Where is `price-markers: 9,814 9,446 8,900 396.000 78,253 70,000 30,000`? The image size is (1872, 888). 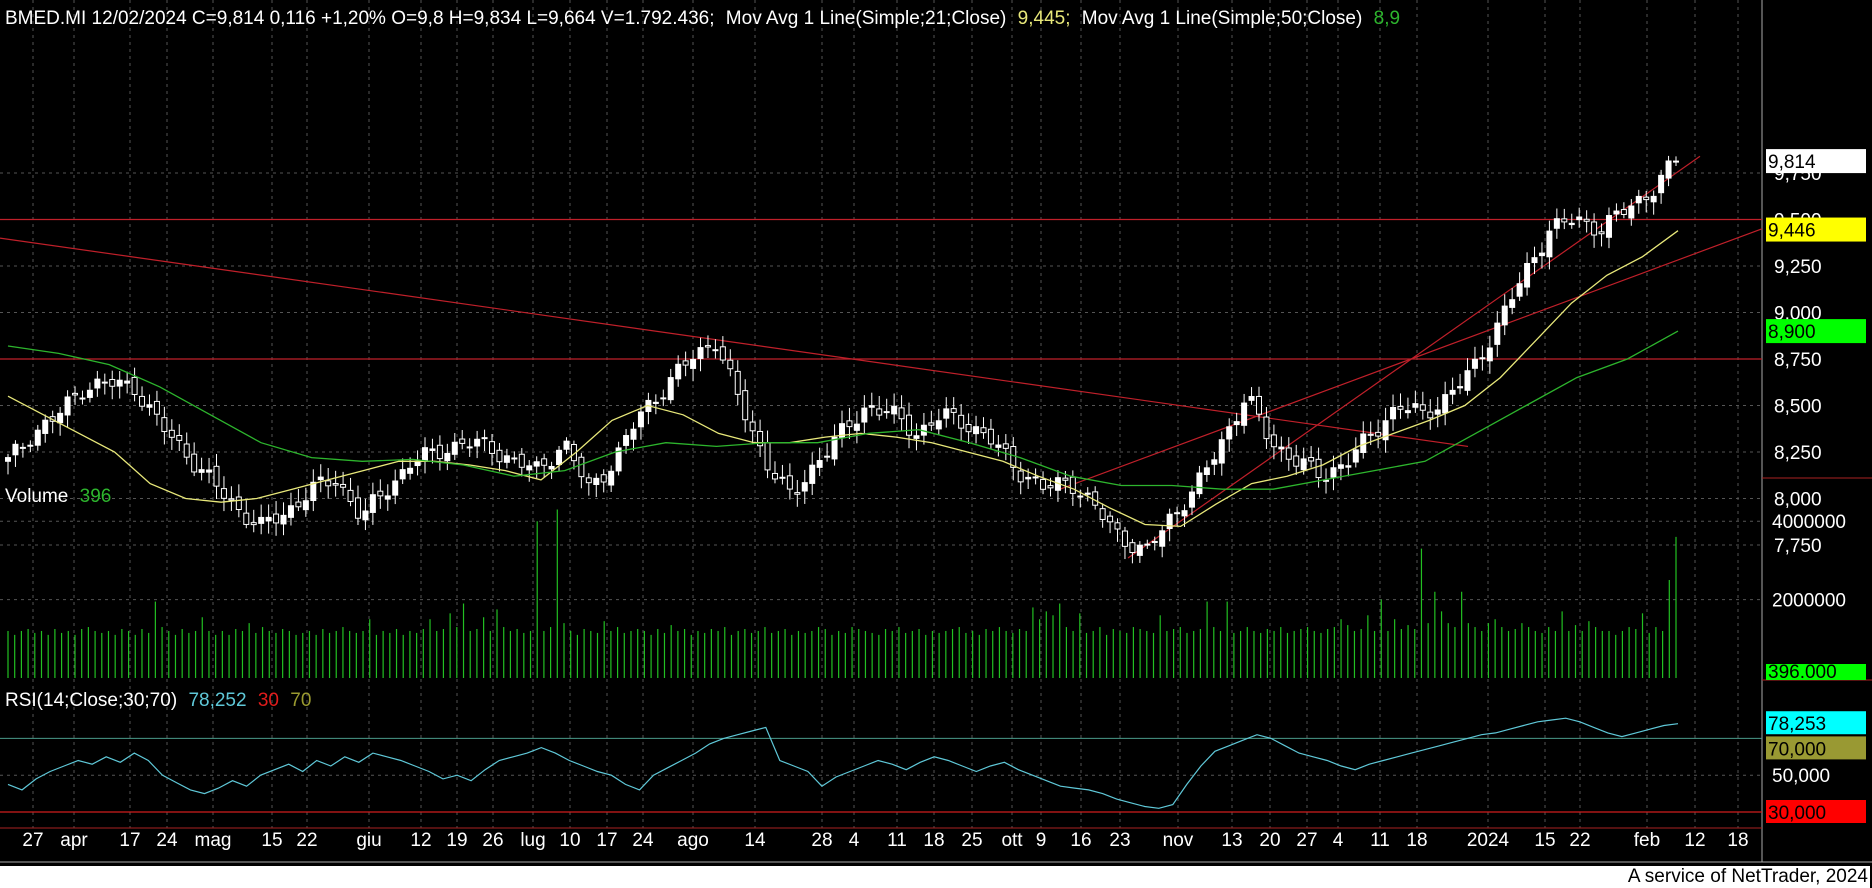 price-markers: 9,814 9,446 8,900 396.000 78,253 70,000 30,000 is located at coordinates (1816, 486).